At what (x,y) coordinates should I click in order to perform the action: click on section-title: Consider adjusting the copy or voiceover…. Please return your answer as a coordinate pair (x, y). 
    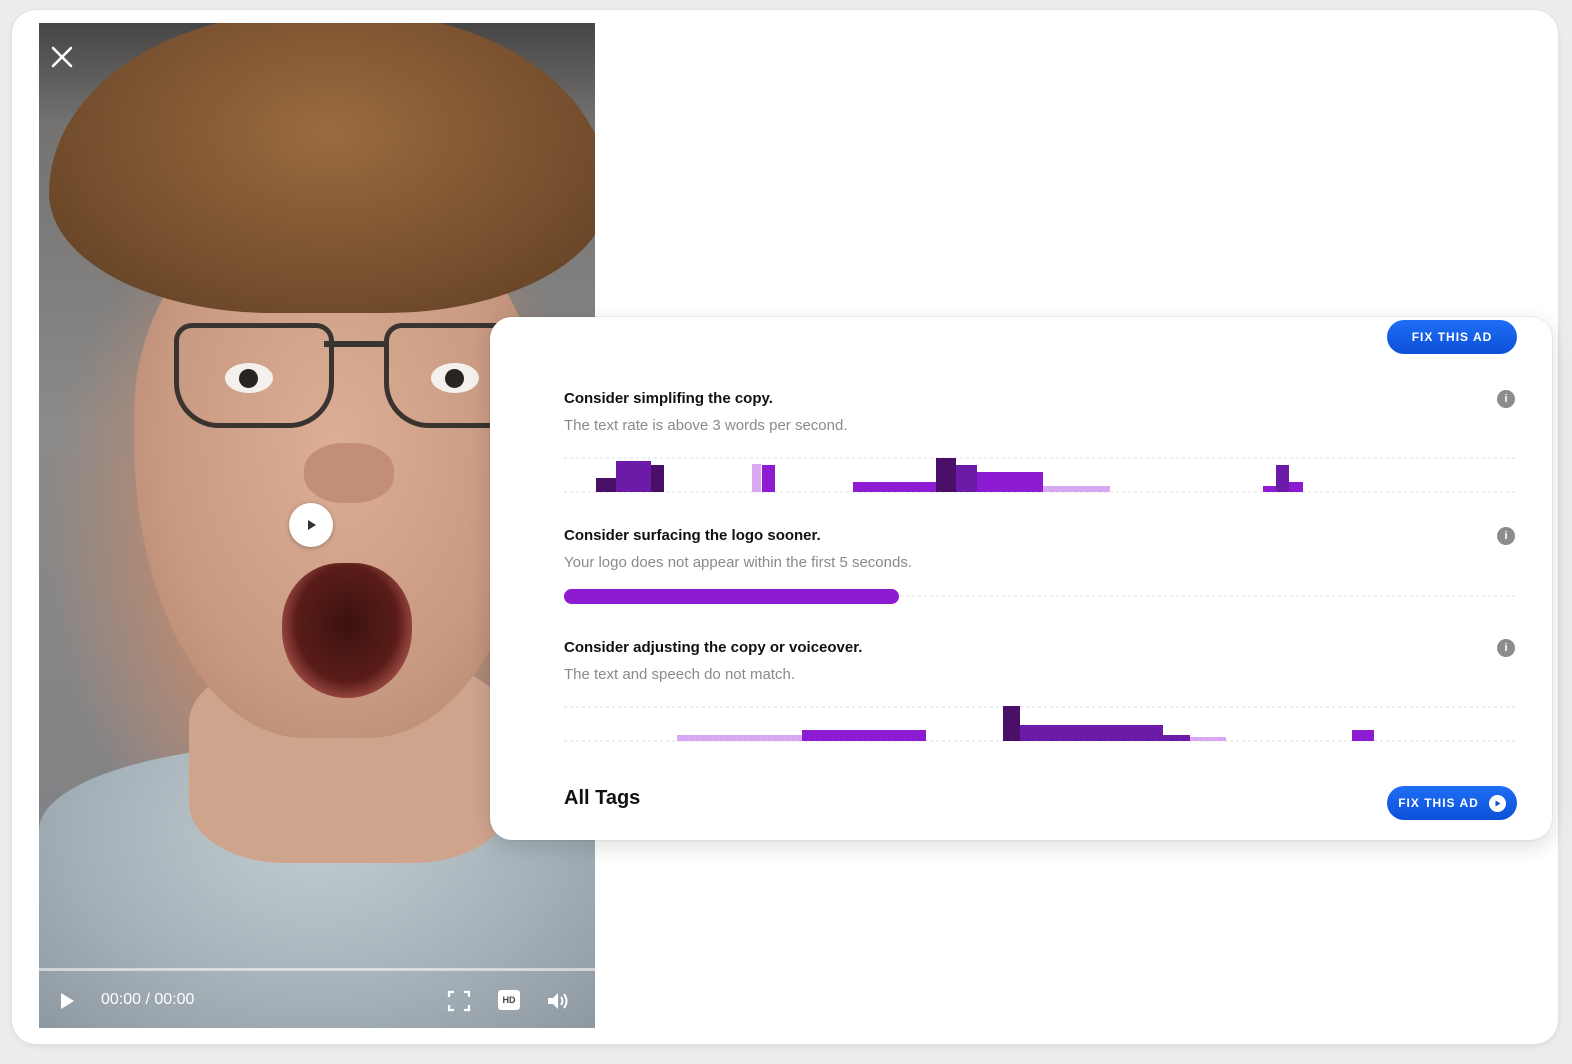
    Looking at the image, I should click on (713, 647).